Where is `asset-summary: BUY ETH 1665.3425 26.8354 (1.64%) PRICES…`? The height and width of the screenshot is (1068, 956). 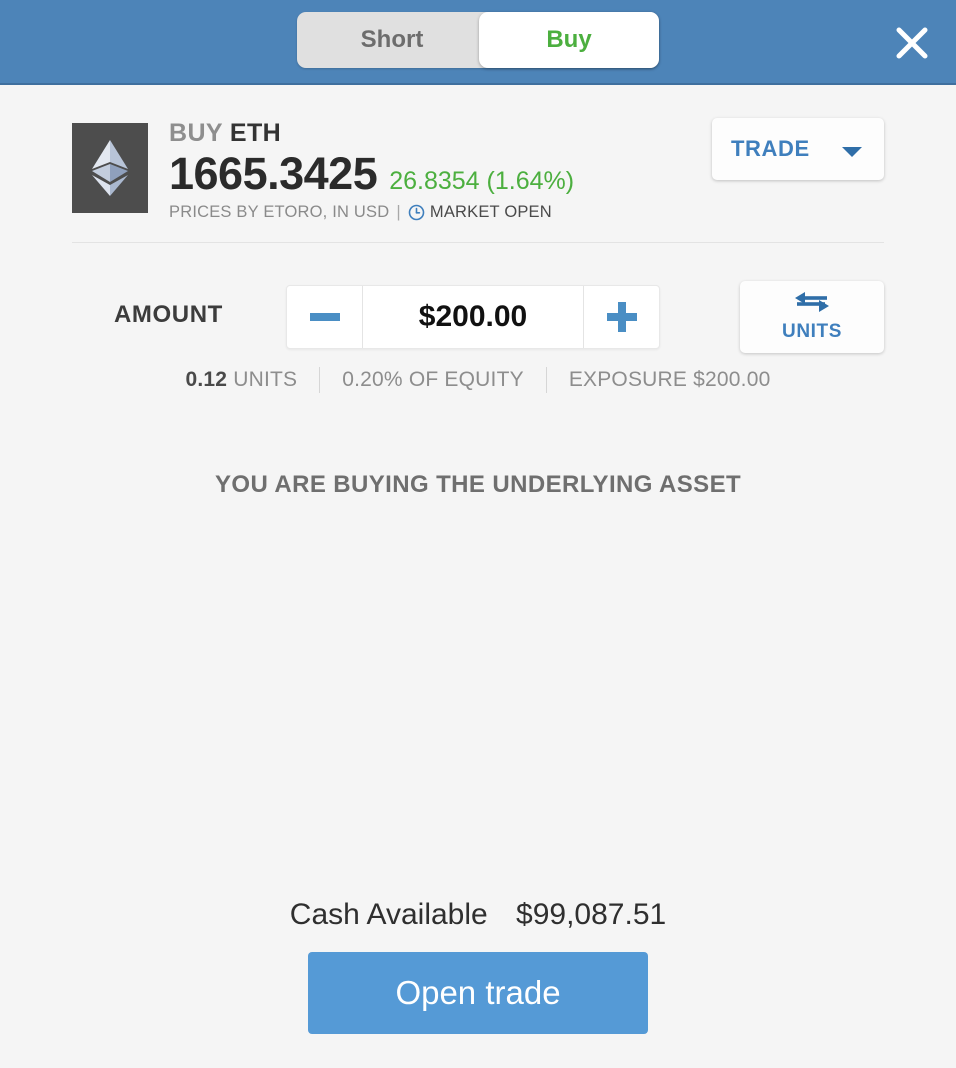
asset-summary: BUY ETH 1665.3425 26.8354 (1.64%) PRICES… is located at coordinates (478, 169).